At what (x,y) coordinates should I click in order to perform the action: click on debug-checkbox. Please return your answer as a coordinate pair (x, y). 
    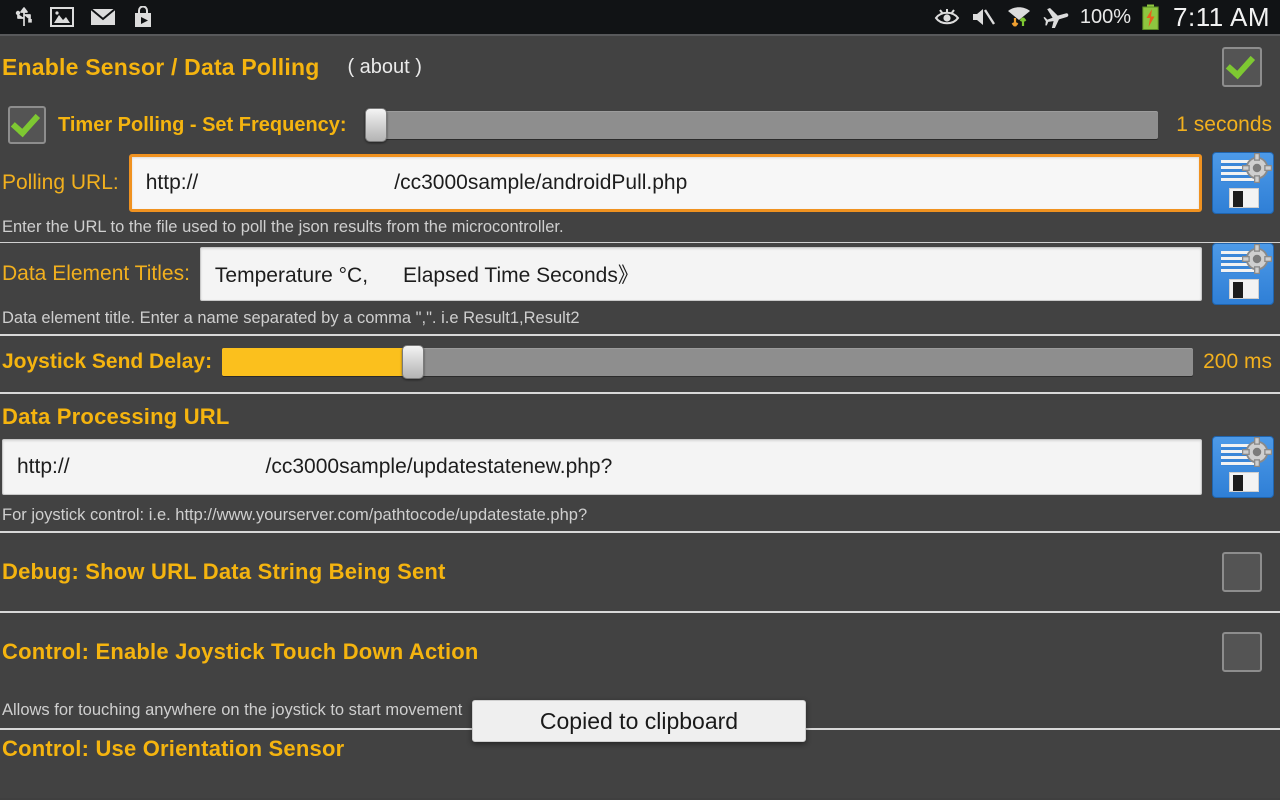
    Looking at the image, I should click on (1242, 572).